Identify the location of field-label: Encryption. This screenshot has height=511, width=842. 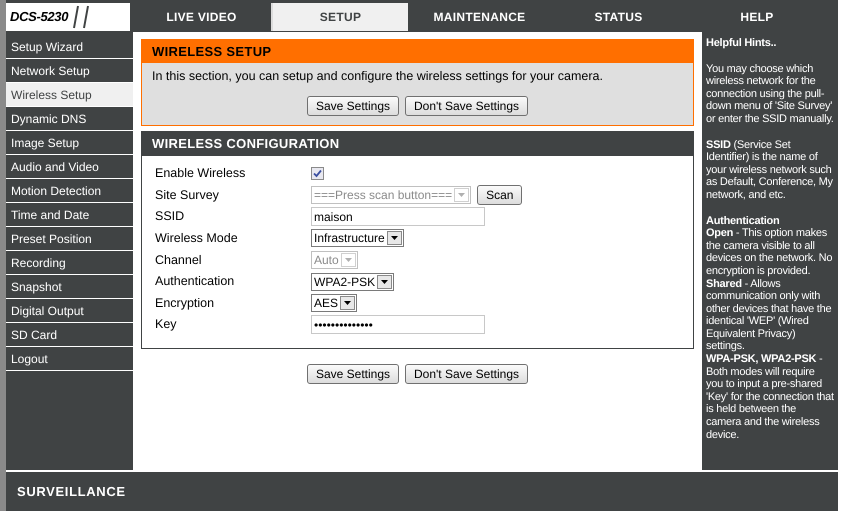
(185, 303).